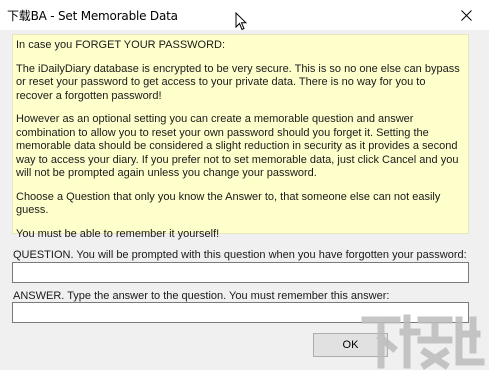 Image resolution: width=489 pixels, height=370 pixels. I want to click on info-heading: In case you FORGET YOUR PASSWORD:, so click(121, 45).